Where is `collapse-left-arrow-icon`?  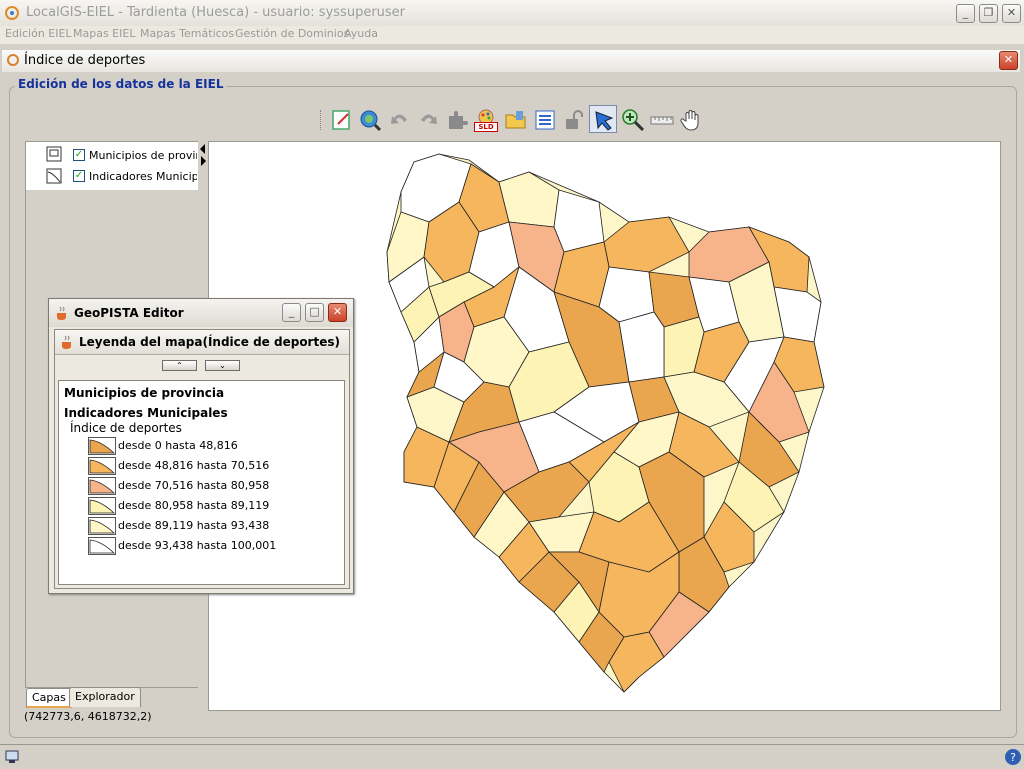 collapse-left-arrow-icon is located at coordinates (202, 149).